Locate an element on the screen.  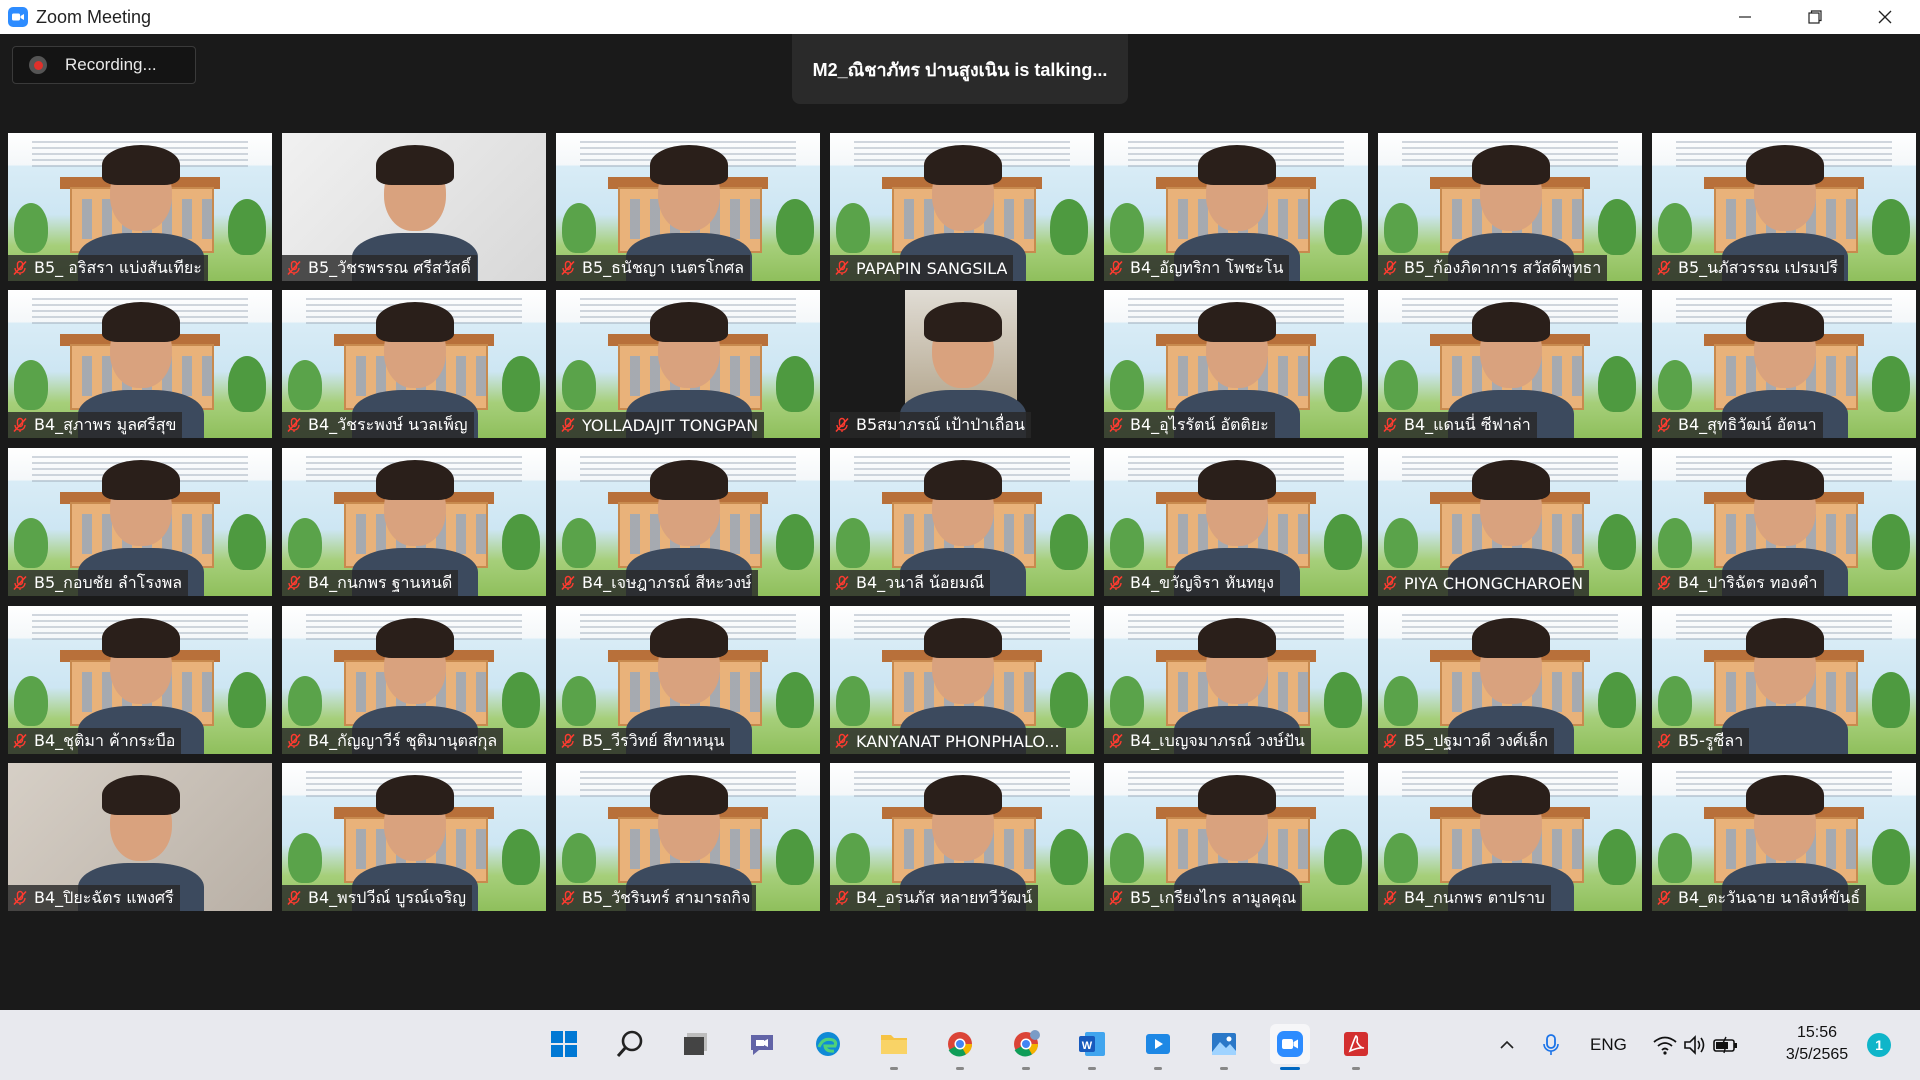
participant-name-bar: YOLLADAJIT TONGPAN is located at coordinates (660, 425).